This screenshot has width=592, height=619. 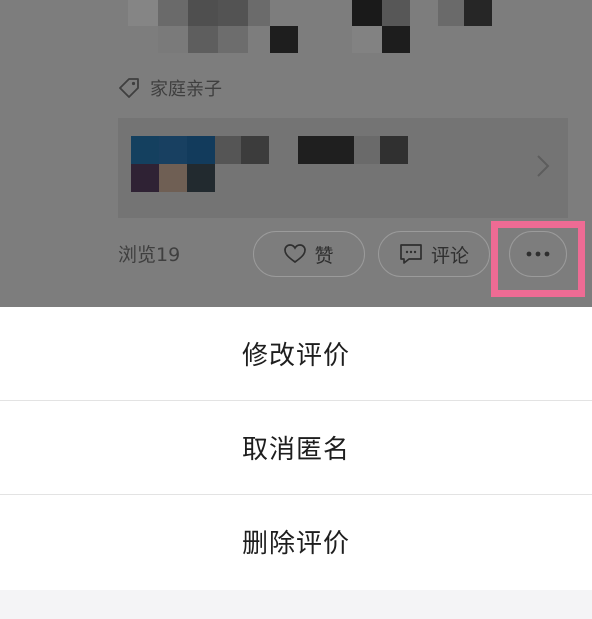 I want to click on like-label: 赞, so click(x=324, y=255).